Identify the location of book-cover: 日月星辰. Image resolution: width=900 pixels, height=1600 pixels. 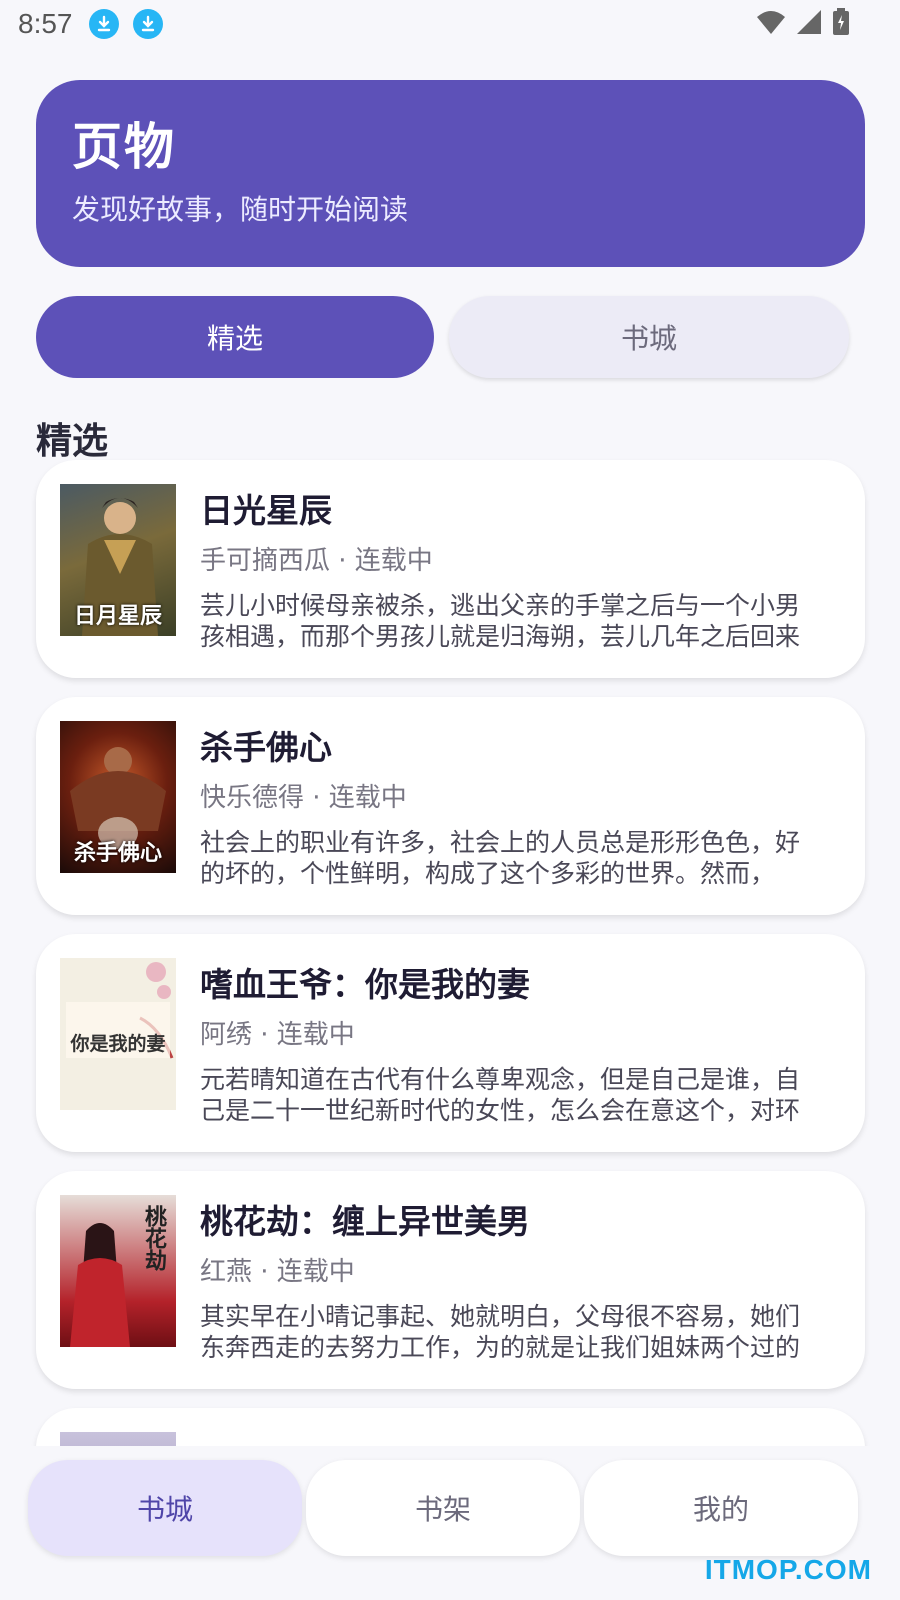
(118, 560).